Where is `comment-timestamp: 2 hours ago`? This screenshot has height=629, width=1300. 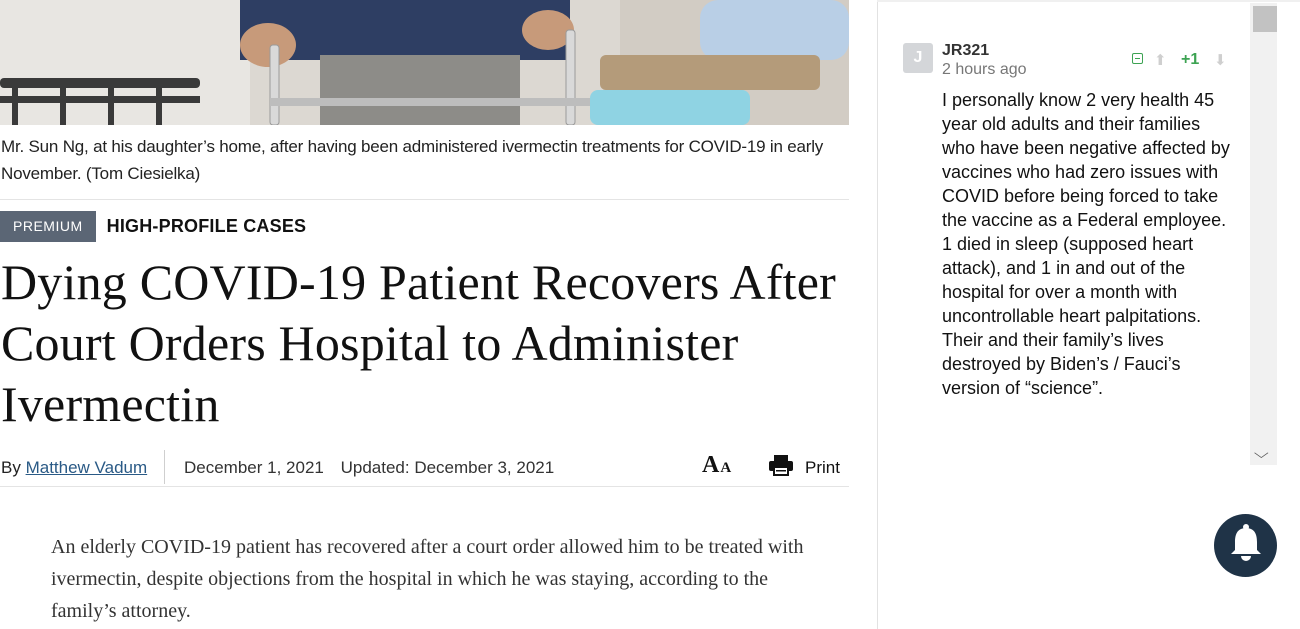 comment-timestamp: 2 hours ago is located at coordinates (984, 69).